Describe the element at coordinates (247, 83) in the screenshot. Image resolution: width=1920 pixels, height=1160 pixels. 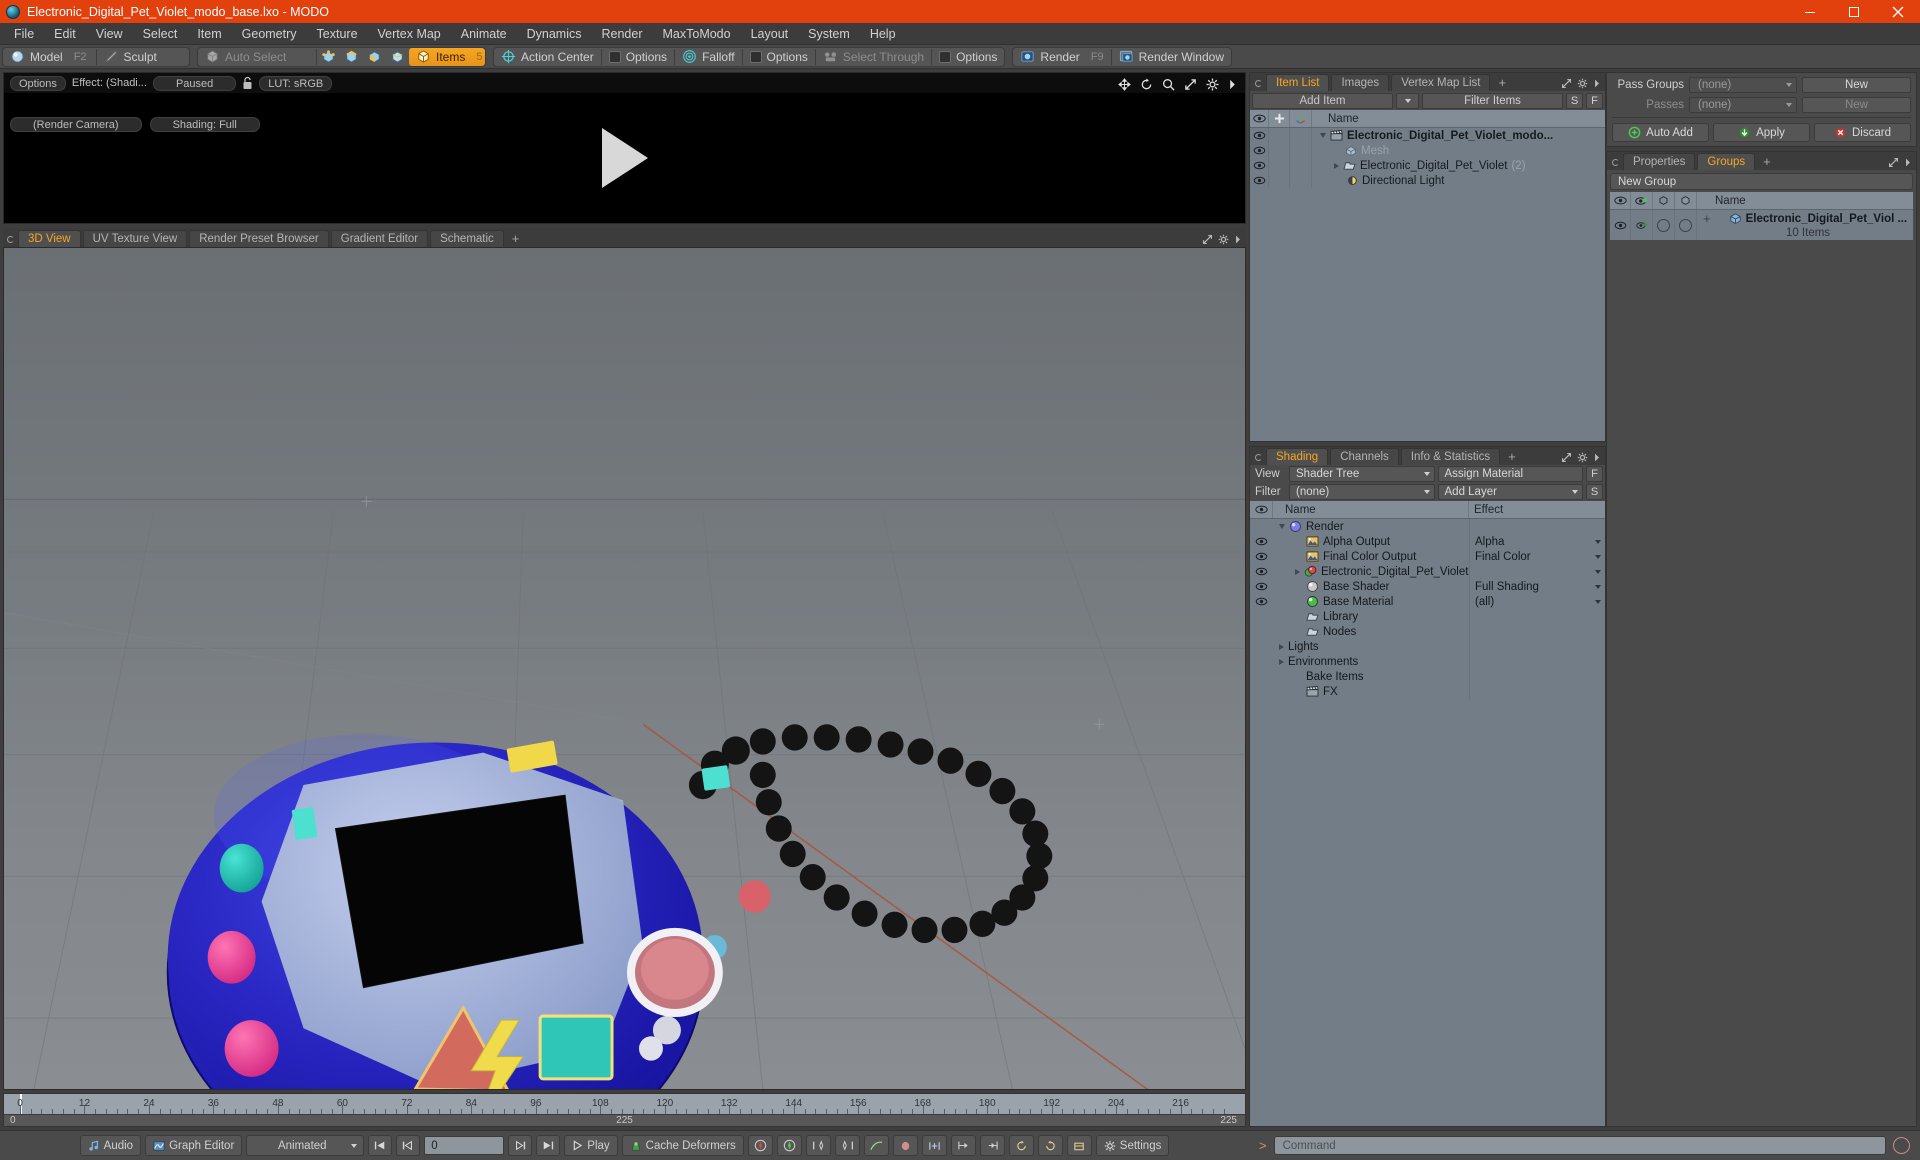
I see `lock-icon` at that location.